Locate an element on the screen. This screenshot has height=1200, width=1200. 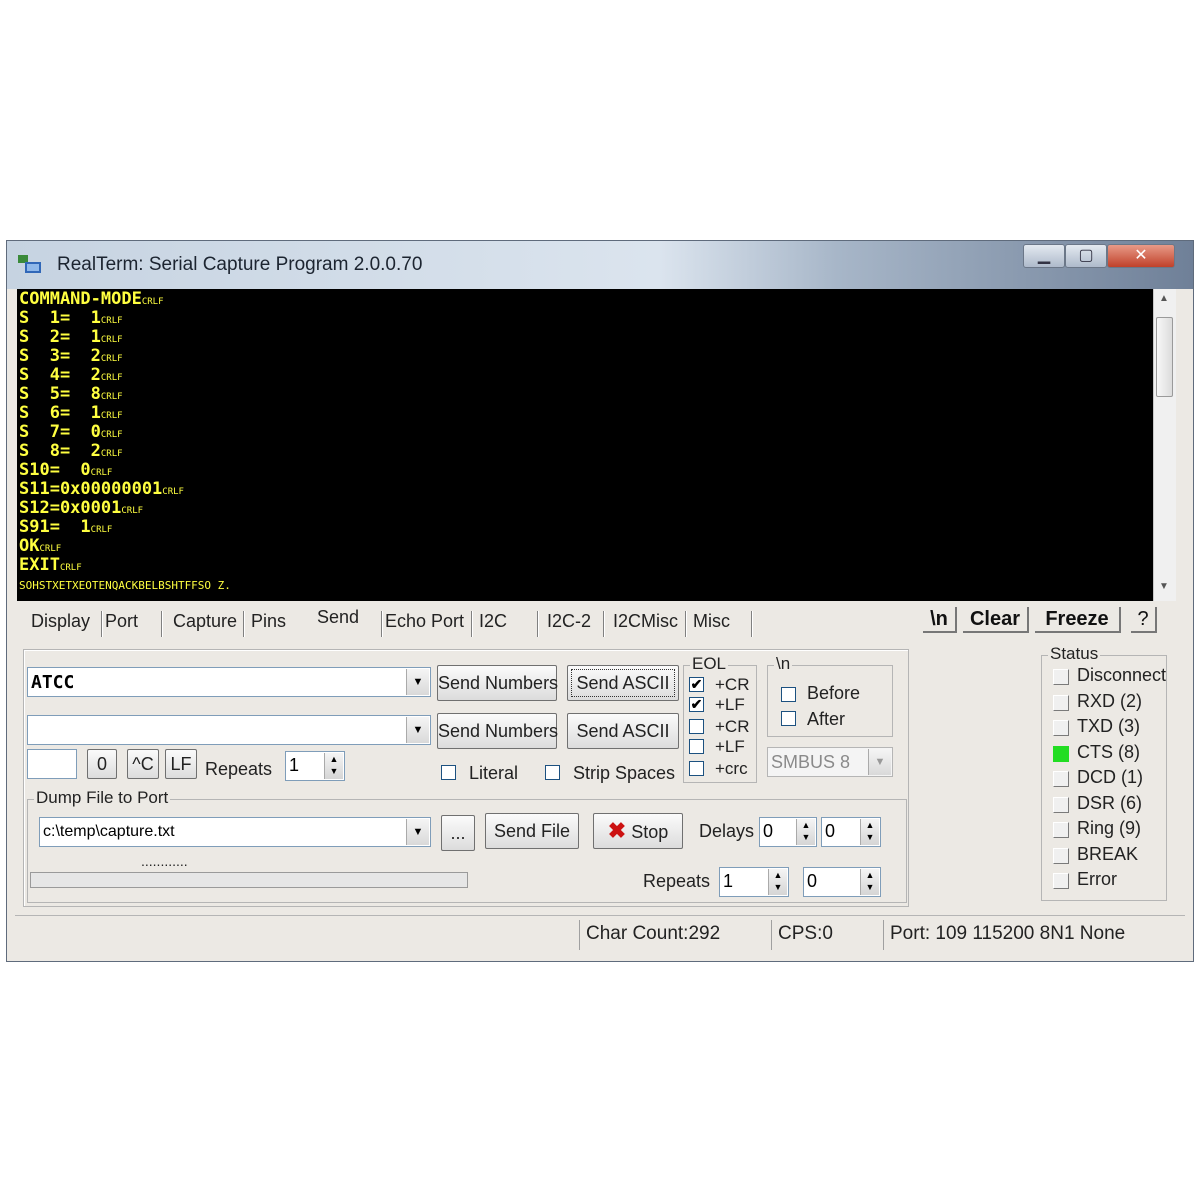
eol-lf1-checkbox: ✔ is located at coordinates (696, 704).